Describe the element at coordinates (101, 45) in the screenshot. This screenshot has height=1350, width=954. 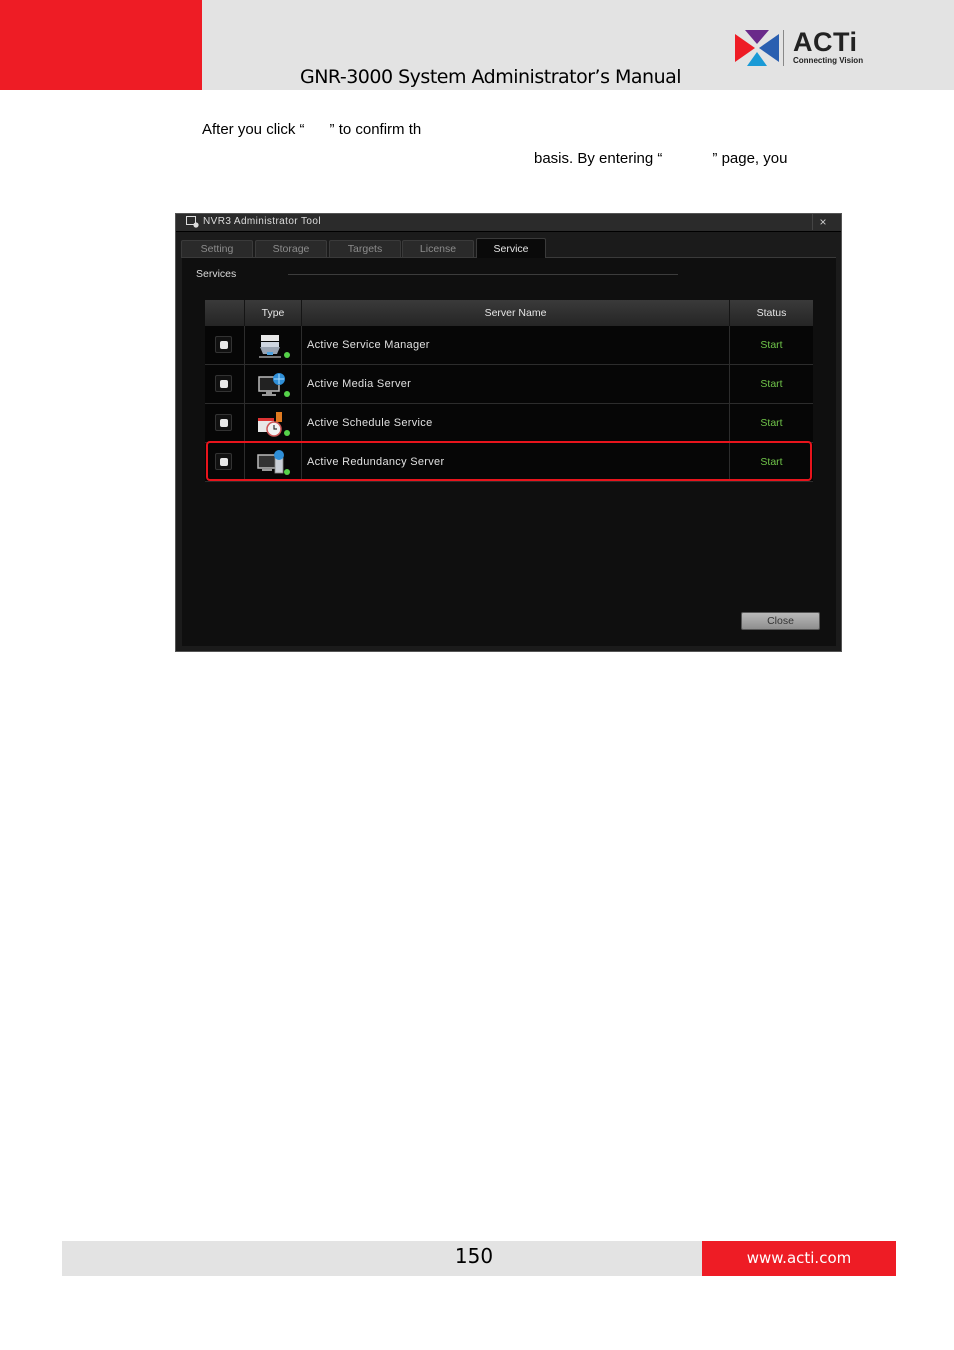
I see `header-red-block` at that location.